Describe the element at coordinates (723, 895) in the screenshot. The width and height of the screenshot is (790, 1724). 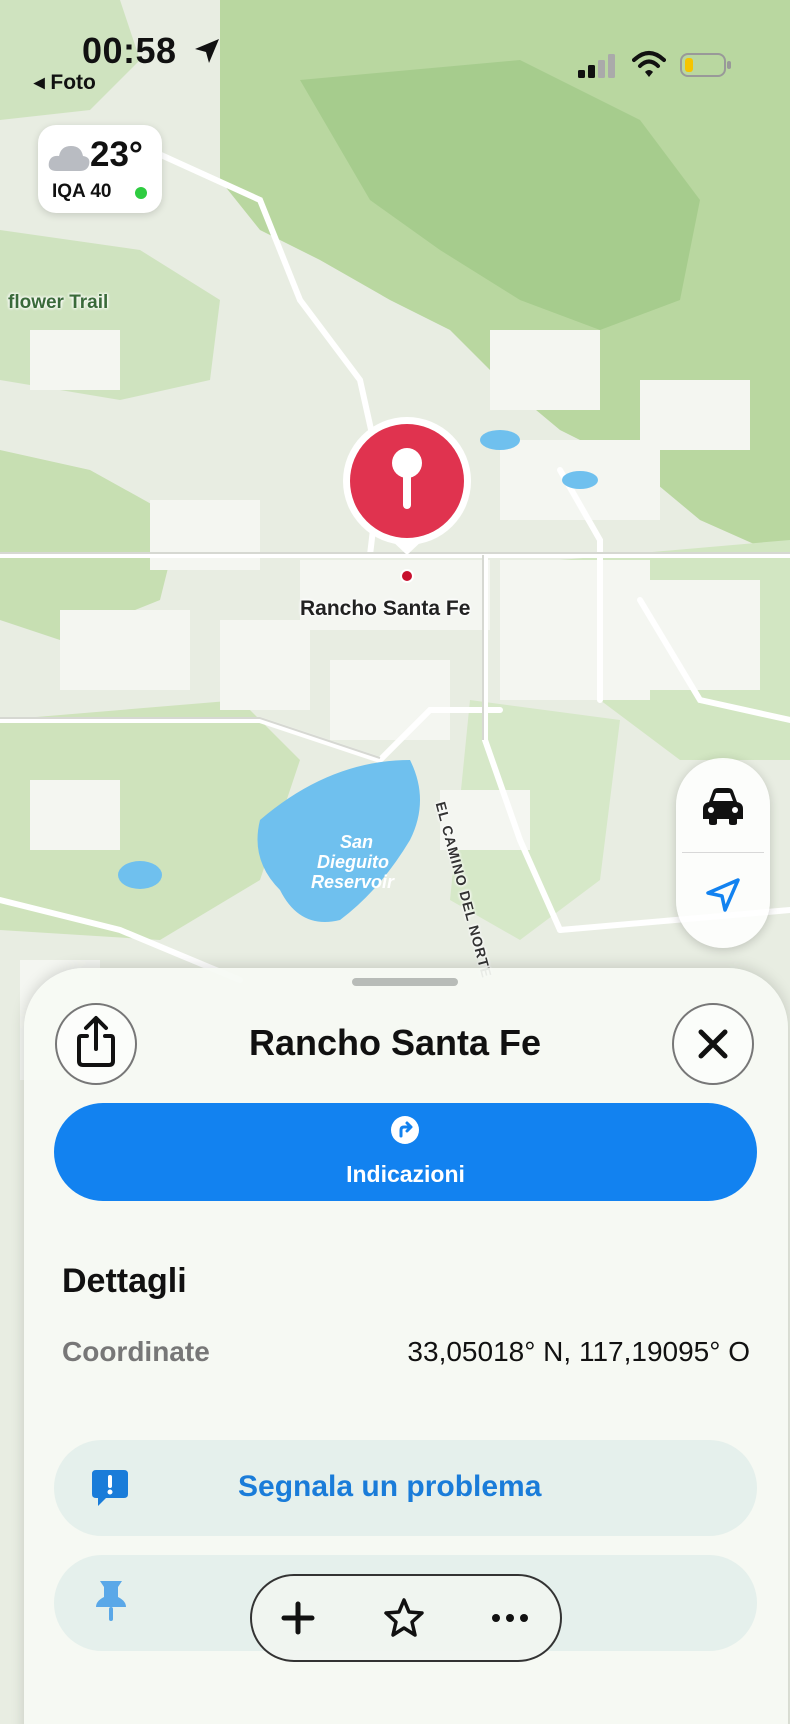
I see `location-arrow-icon` at that location.